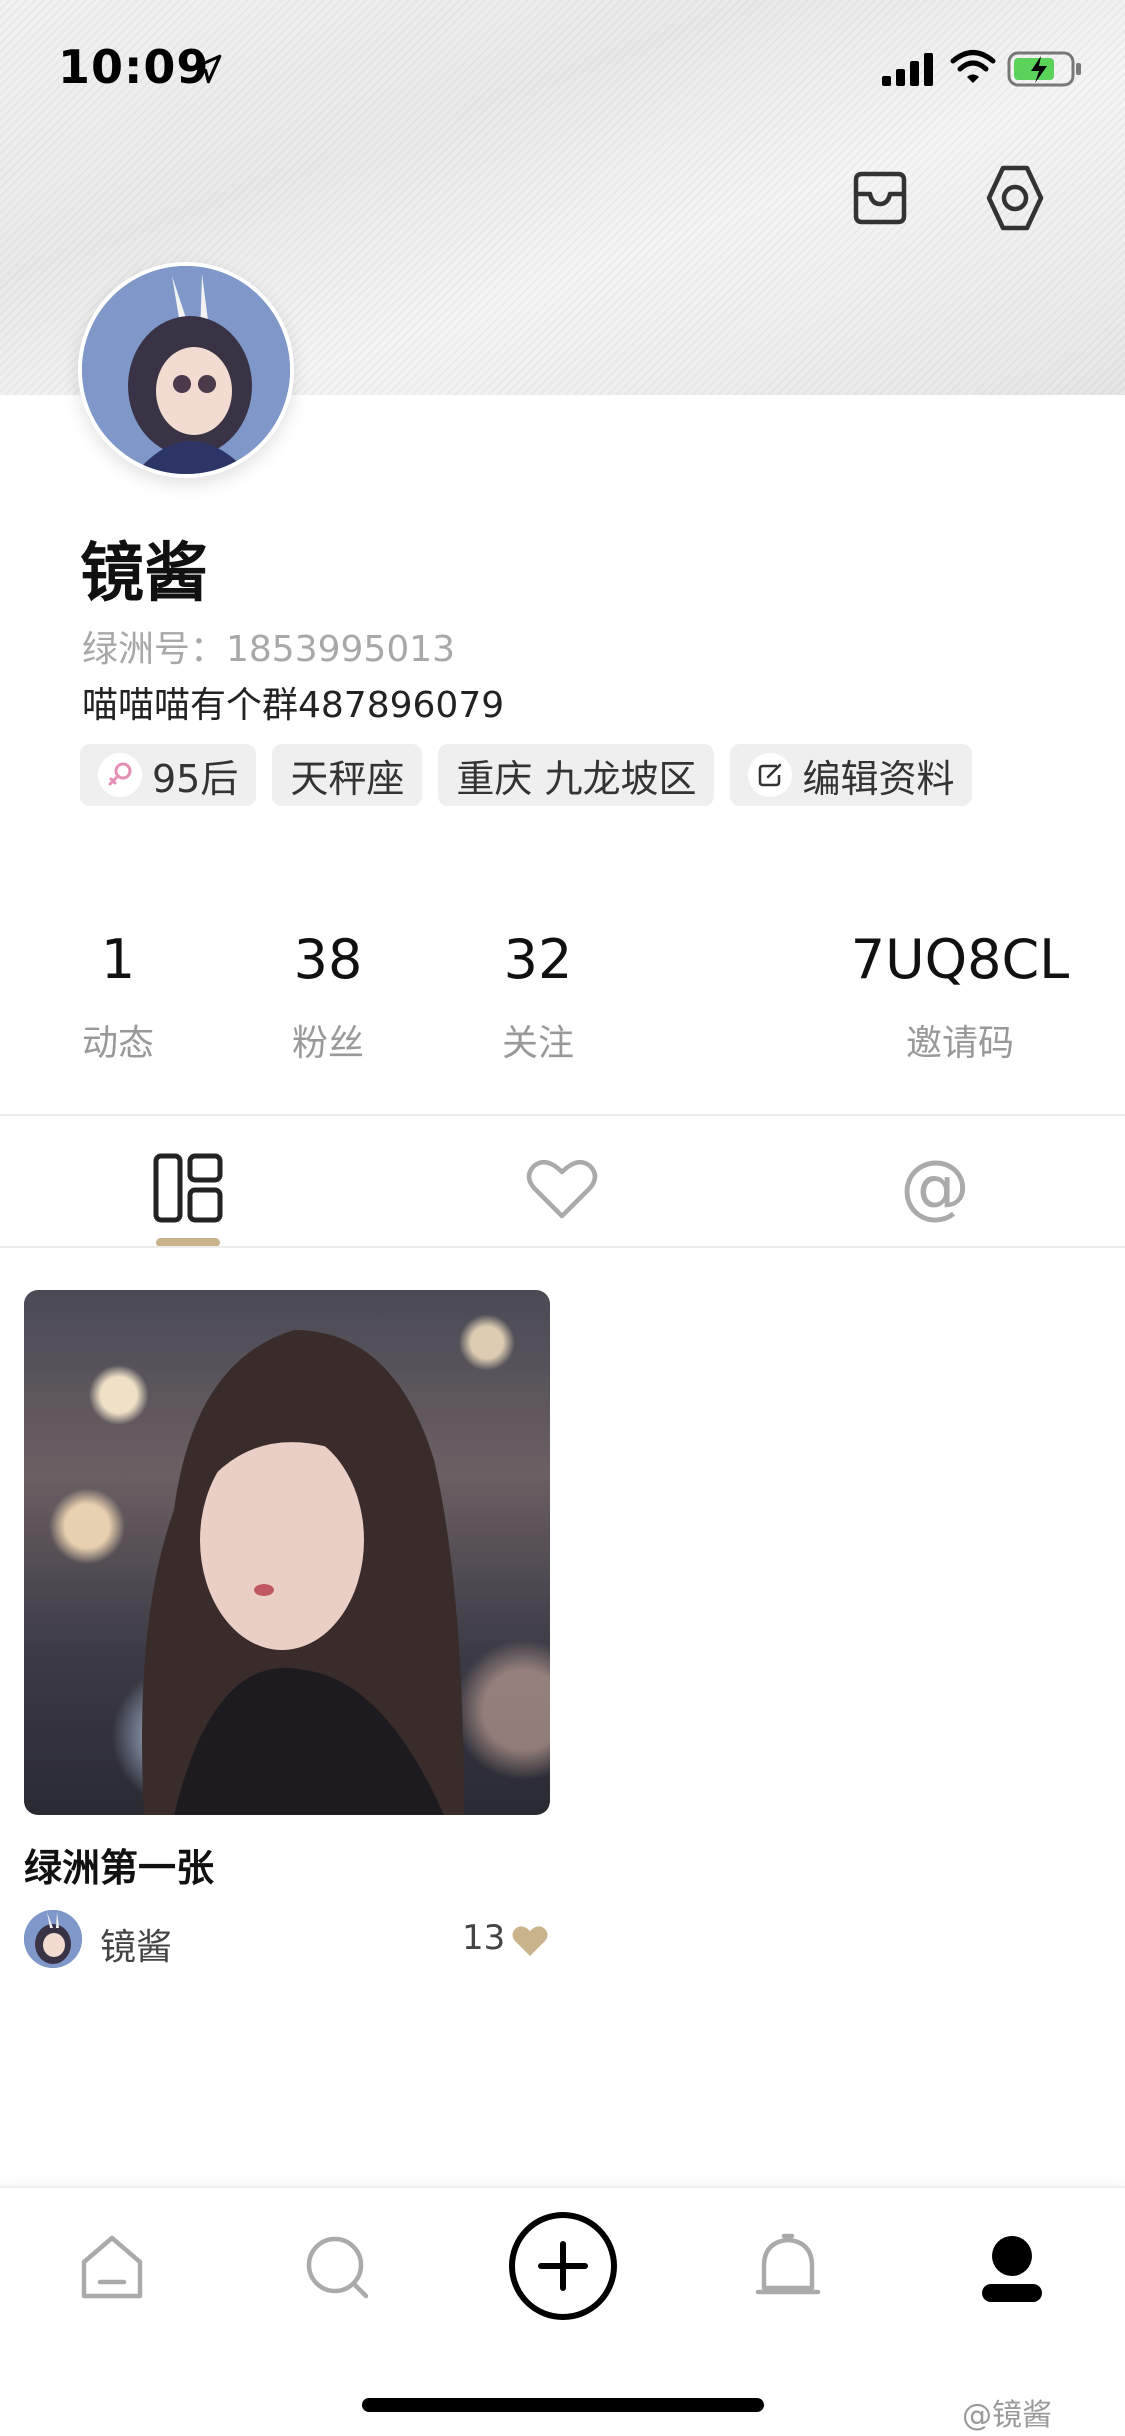 The width and height of the screenshot is (1125, 2436). Describe the element at coordinates (195, 778) in the screenshot. I see `tag-age-label: 95后` at that location.